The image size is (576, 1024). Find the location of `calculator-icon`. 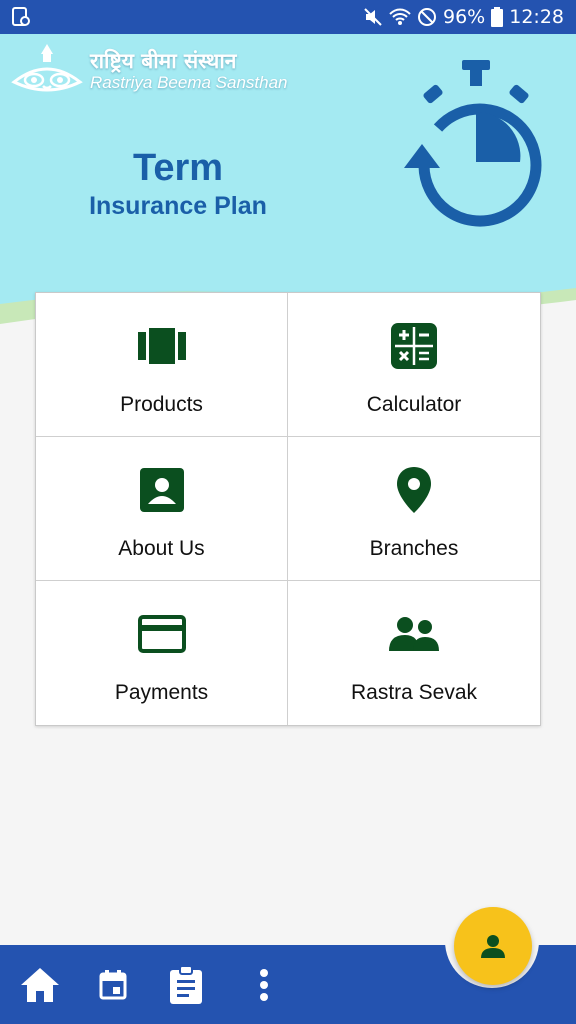

calculator-icon is located at coordinates (414, 346).